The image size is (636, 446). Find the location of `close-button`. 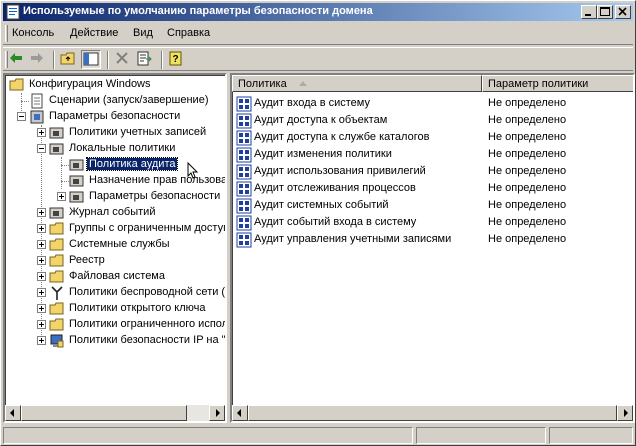

close-button is located at coordinates (623, 12).